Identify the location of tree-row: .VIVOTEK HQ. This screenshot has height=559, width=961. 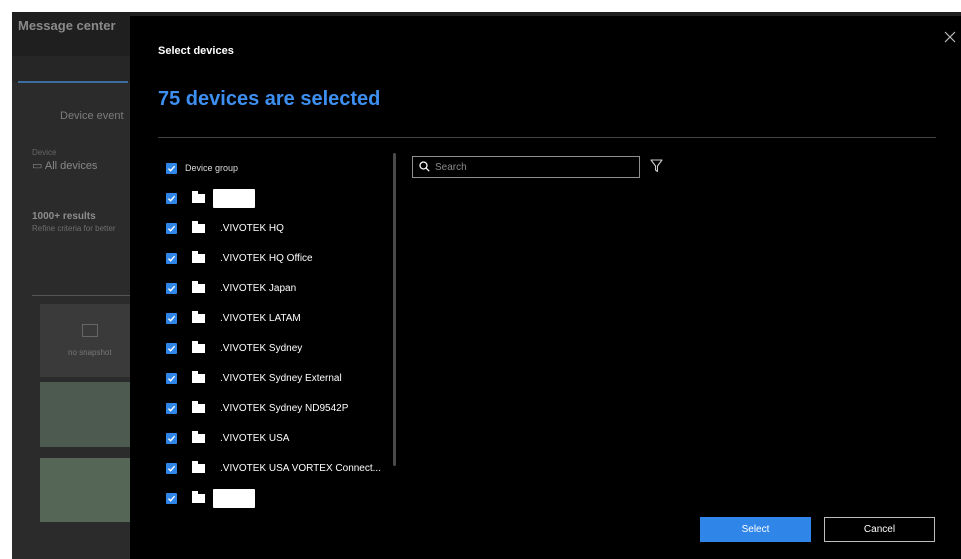
(225, 228).